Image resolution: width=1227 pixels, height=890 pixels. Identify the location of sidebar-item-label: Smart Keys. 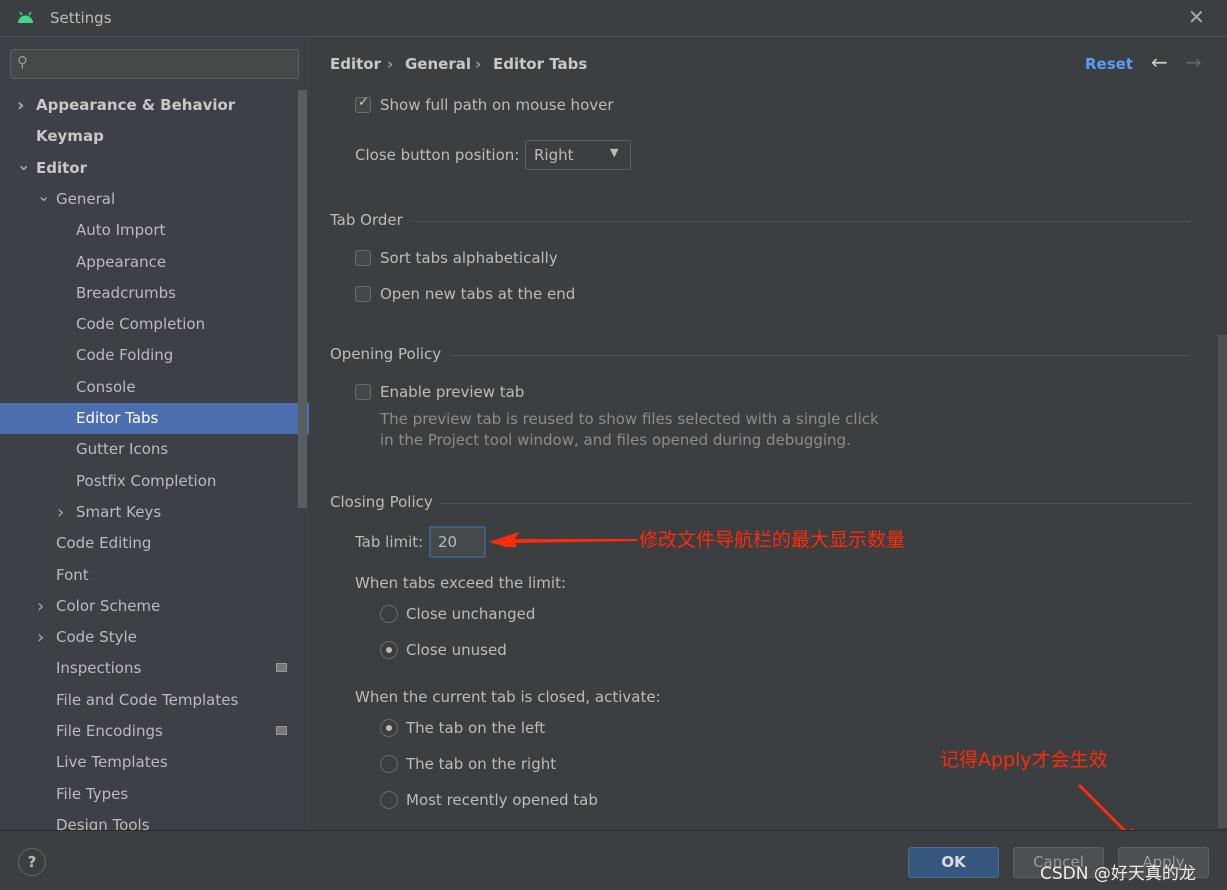
(119, 511).